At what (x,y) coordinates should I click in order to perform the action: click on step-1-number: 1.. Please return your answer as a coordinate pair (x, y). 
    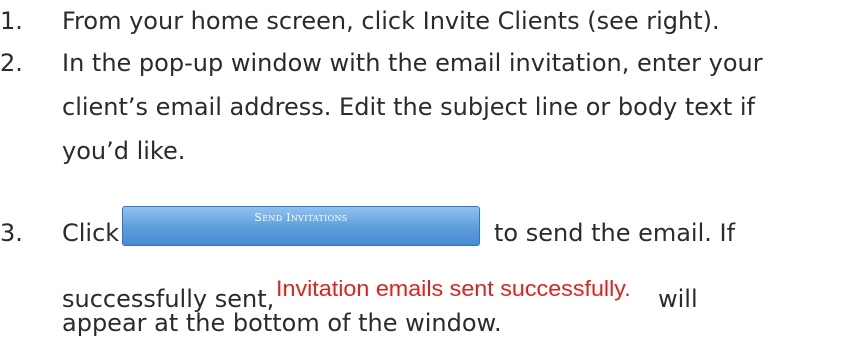
    Looking at the image, I should click on (11, 21).